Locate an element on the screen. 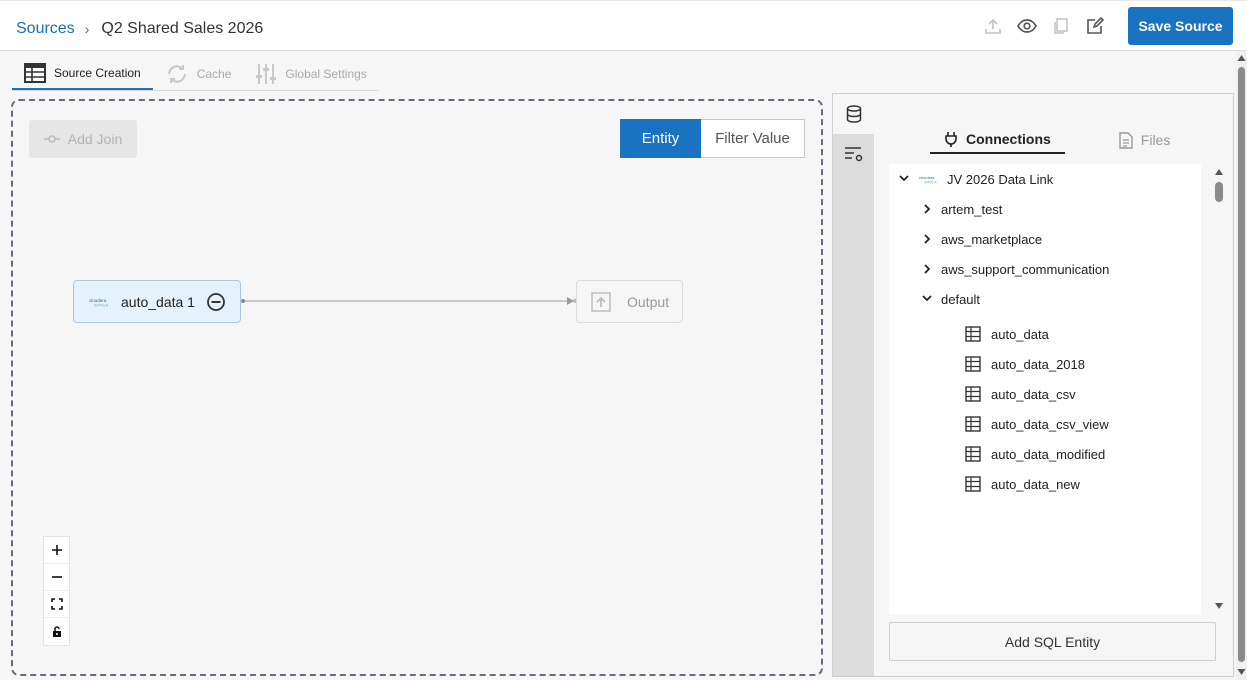 Image resolution: width=1247 pixels, height=680 pixels. tree-table-row: auto_data is located at coordinates (1007, 334).